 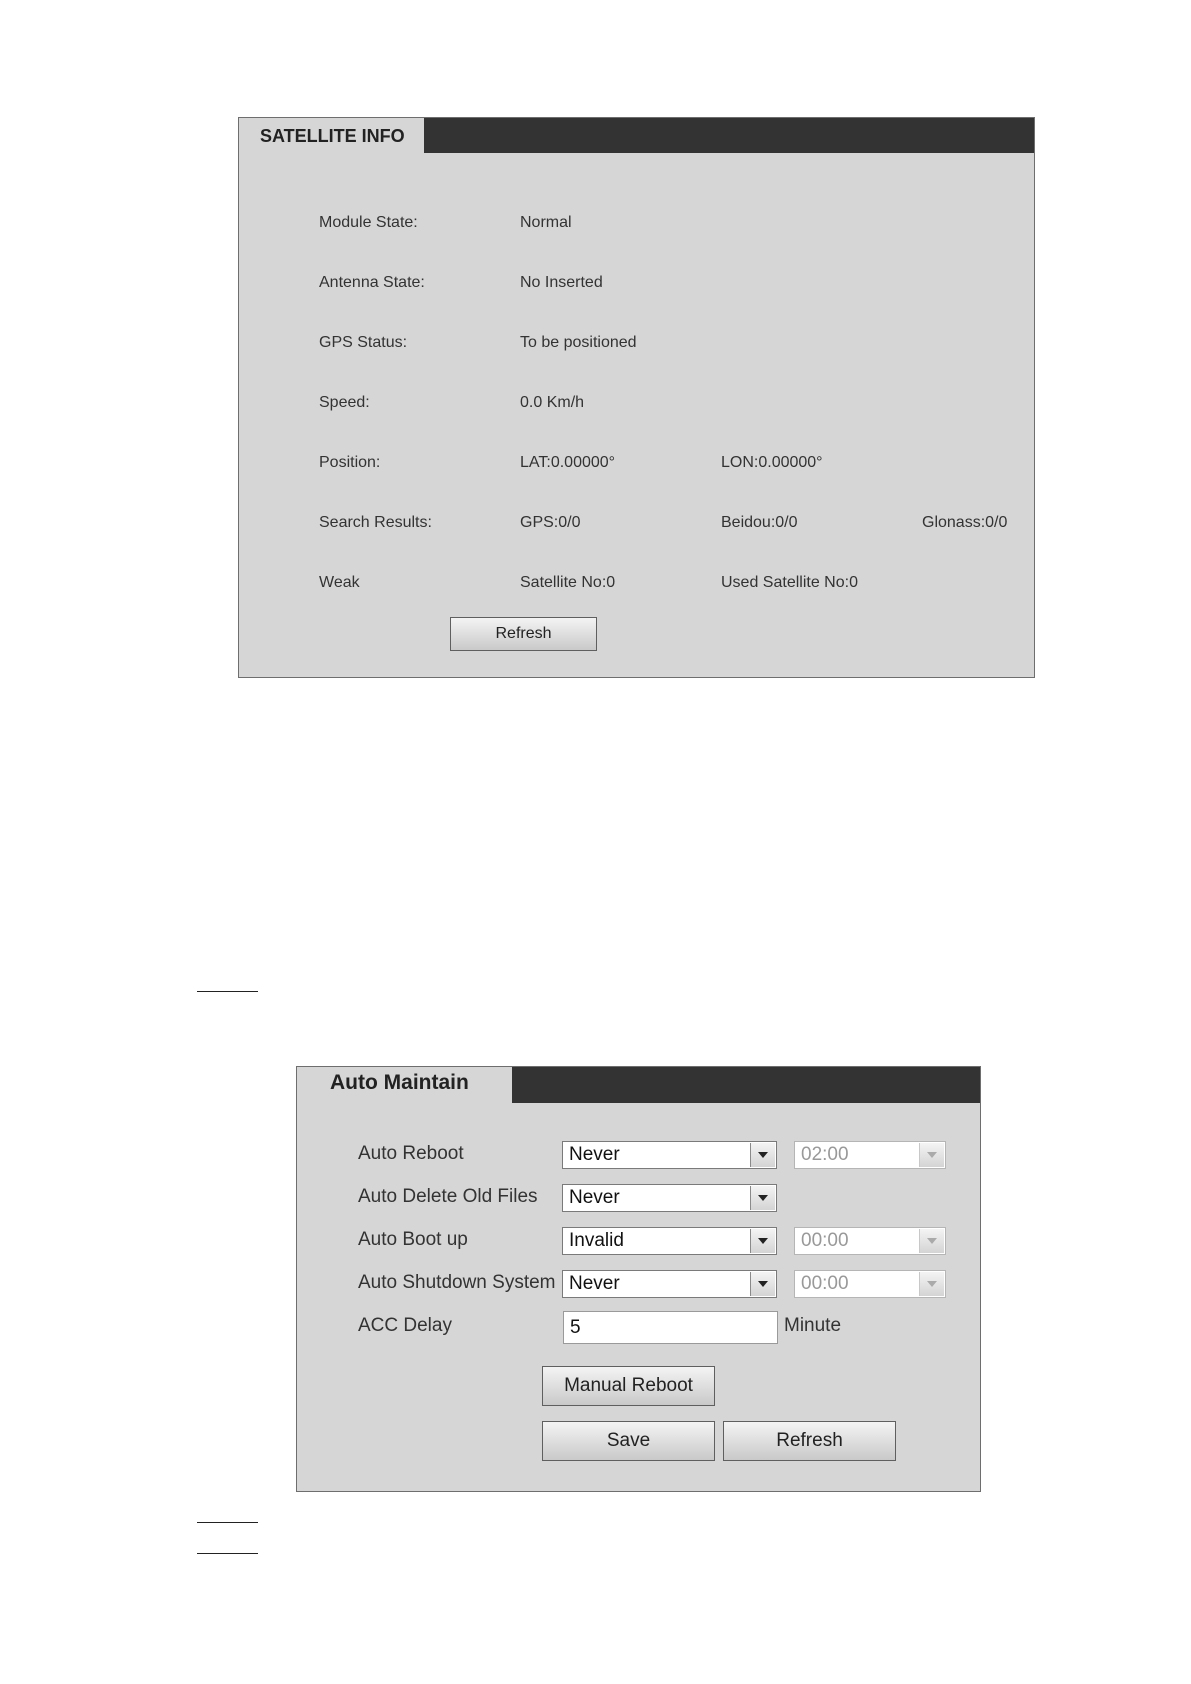 I want to click on auto-shutdown-time-value: 00:00, so click(x=825, y=1283).